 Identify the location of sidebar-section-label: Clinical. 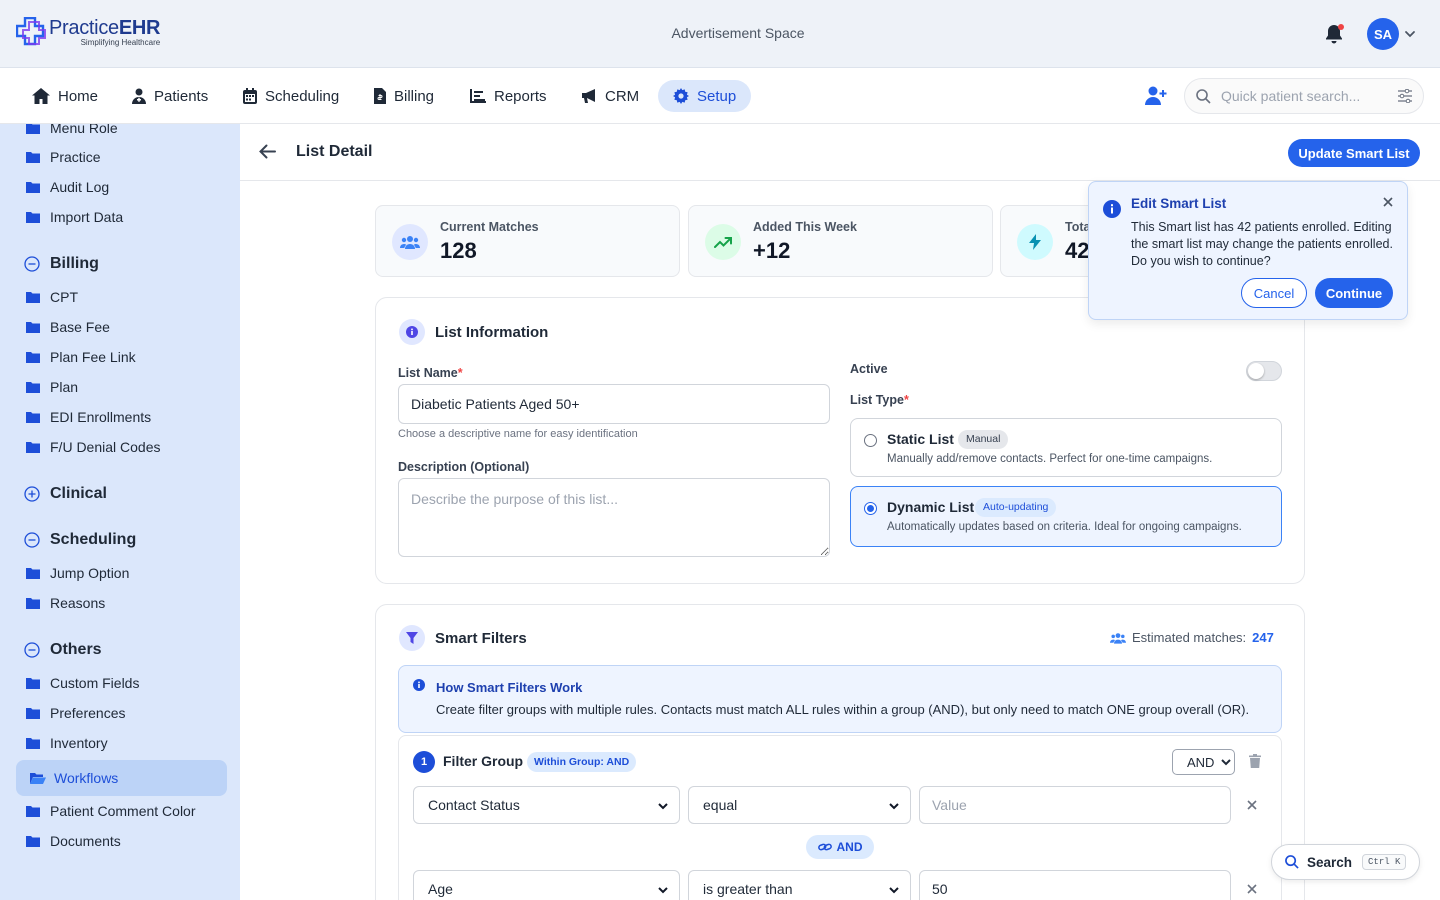
(78, 493).